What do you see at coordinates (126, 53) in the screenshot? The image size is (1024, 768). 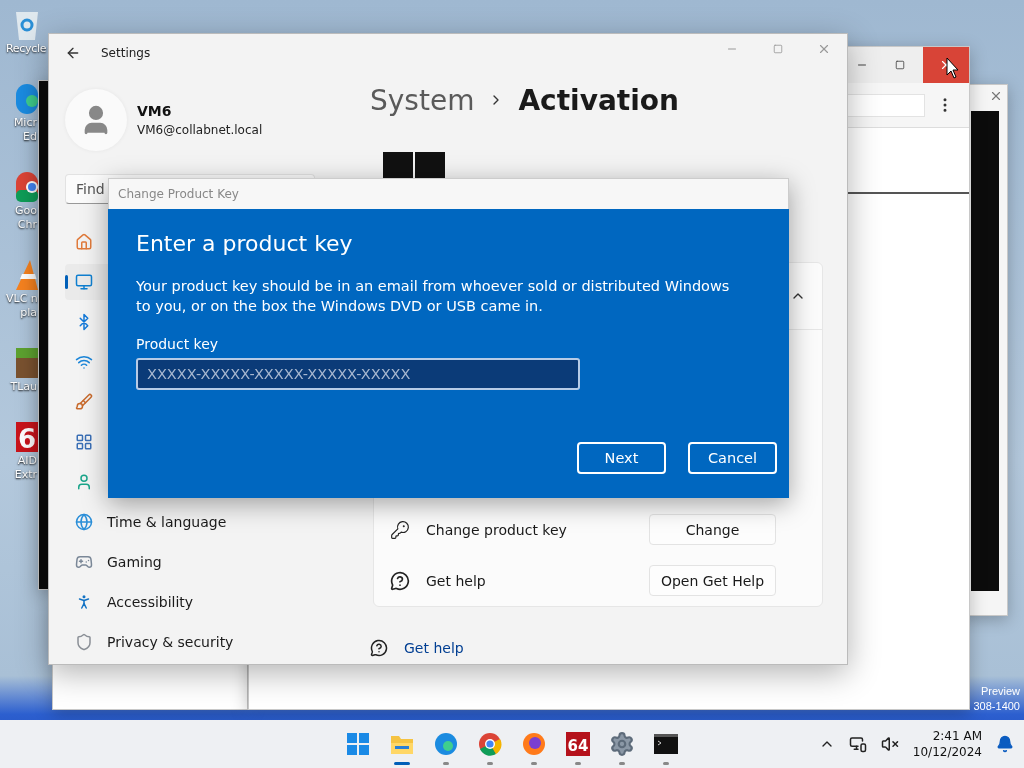 I see `window-title: Settings` at bounding box center [126, 53].